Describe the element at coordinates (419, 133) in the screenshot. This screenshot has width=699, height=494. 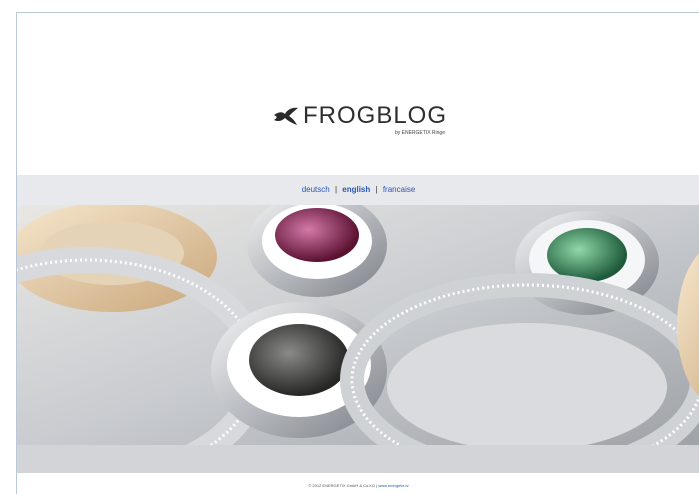
I see `logo-subtitle: by ENERGETIX Ringe` at that location.